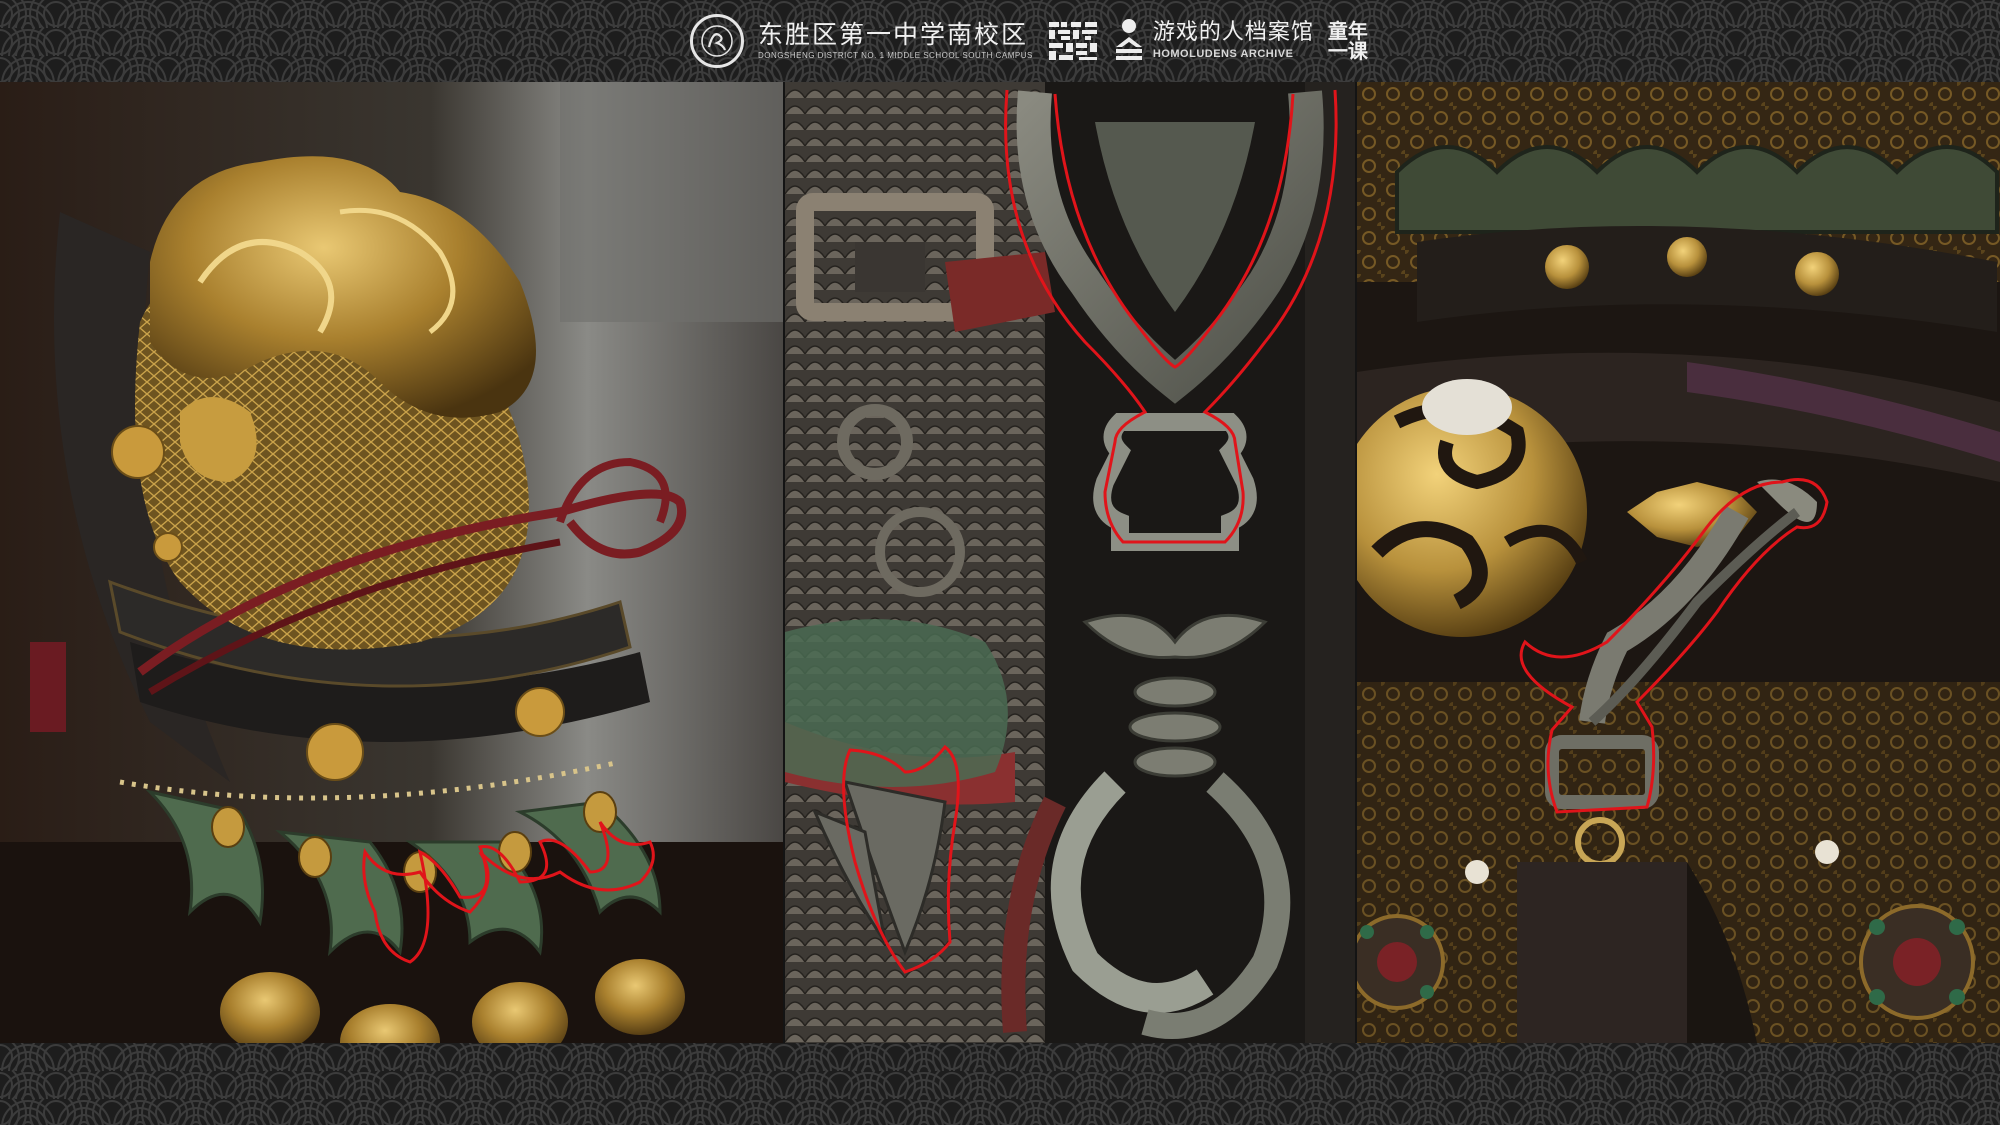  What do you see at coordinates (717, 41) in the screenshot?
I see `school-seal-icon` at bounding box center [717, 41].